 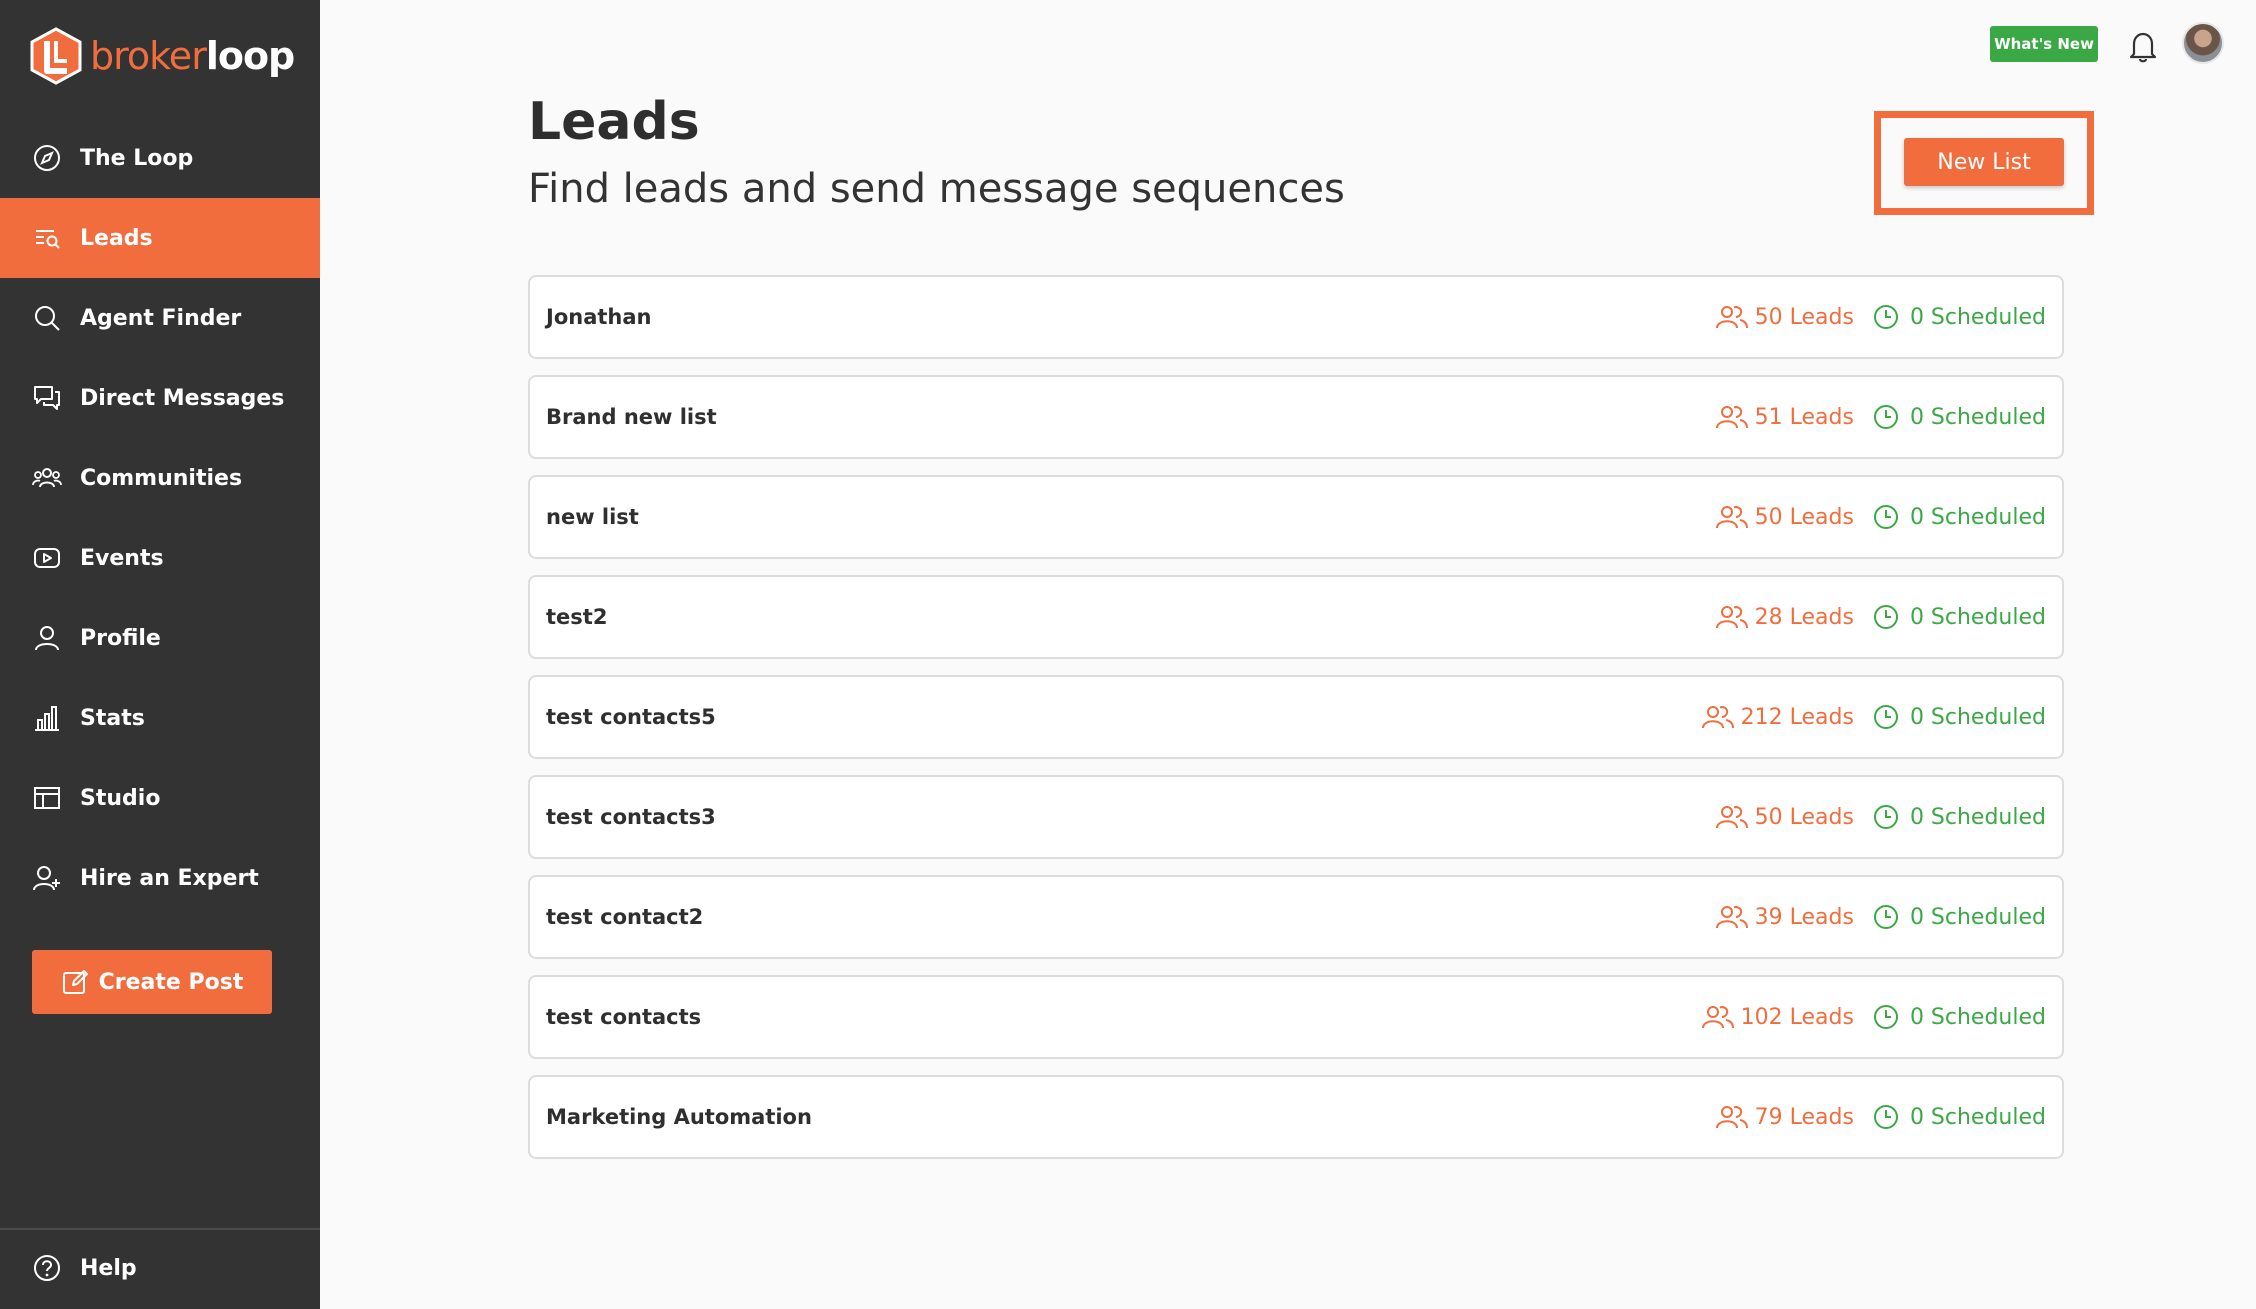 What do you see at coordinates (169, 878) in the screenshot?
I see `sidebar-item-label: Hire an Expert` at bounding box center [169, 878].